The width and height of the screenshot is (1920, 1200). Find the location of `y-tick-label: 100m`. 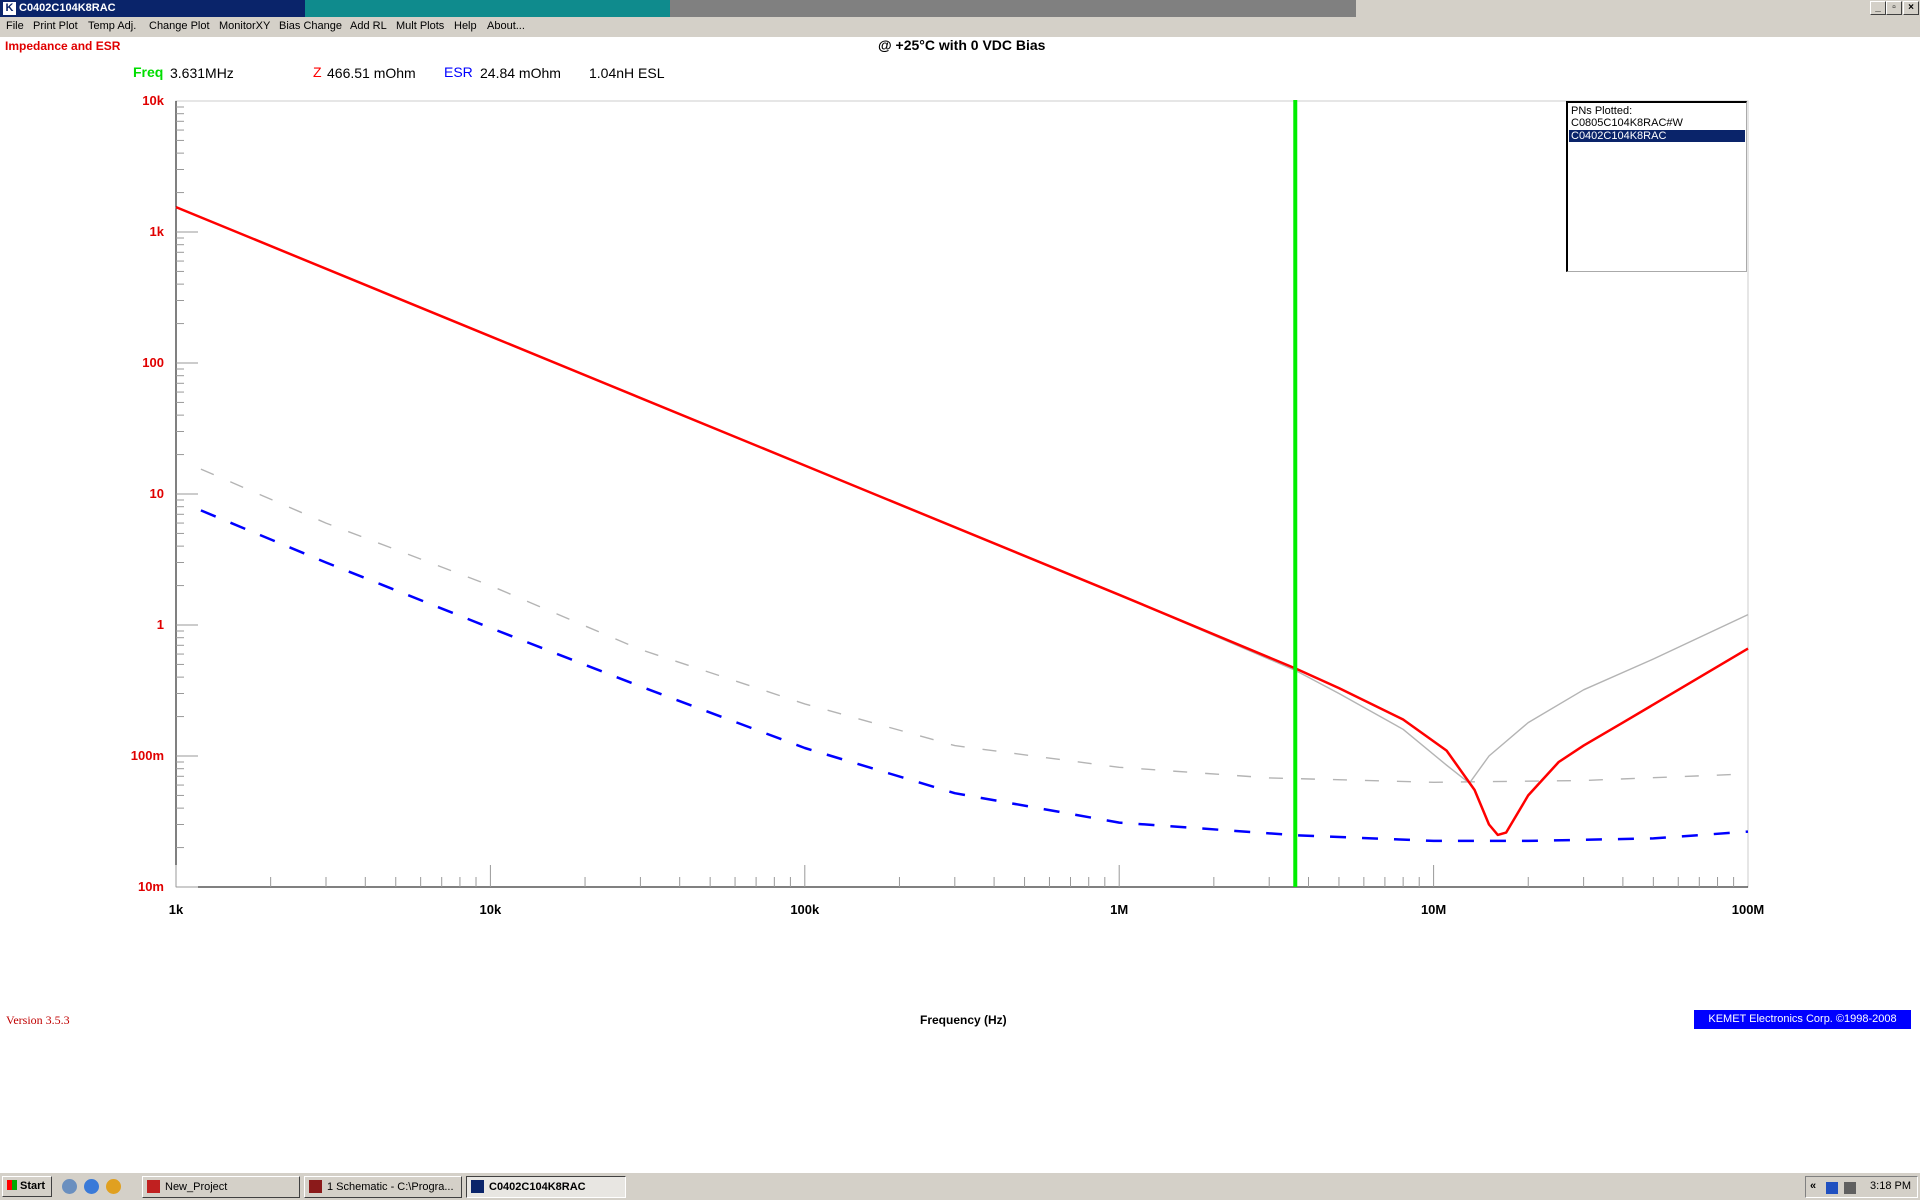

y-tick-label: 100m is located at coordinates (147, 755).